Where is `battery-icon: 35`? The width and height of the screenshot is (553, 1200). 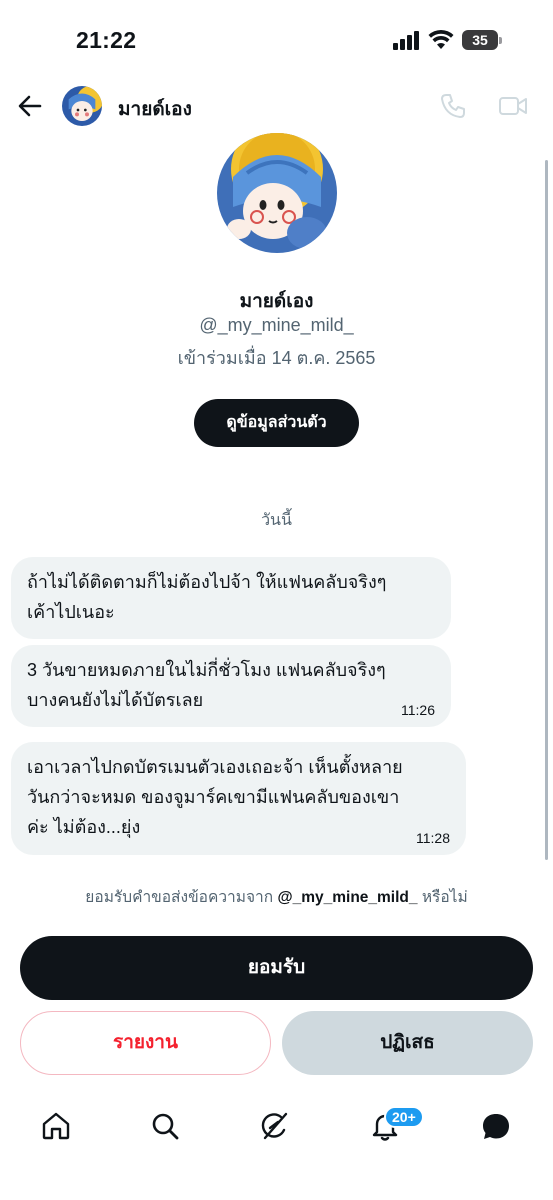
battery-icon: 35 is located at coordinates (482, 40).